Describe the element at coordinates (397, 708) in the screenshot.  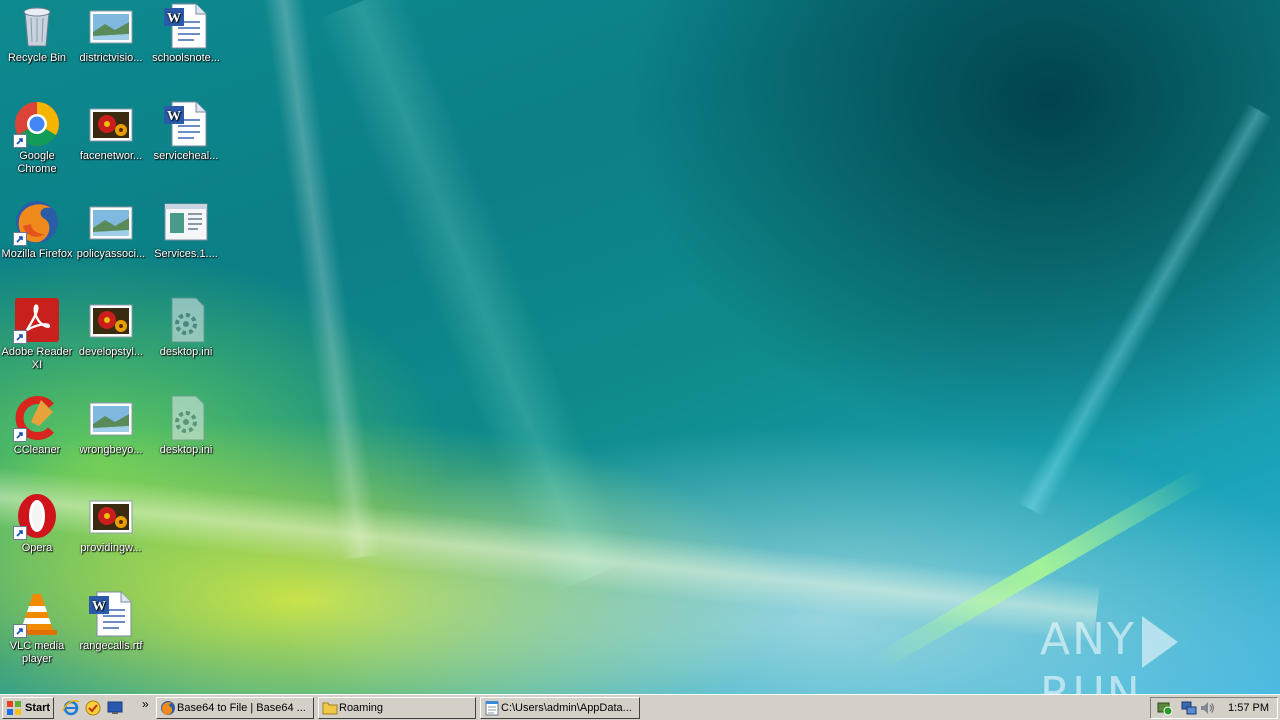
I see `taskbar-button-roaming: Roaming` at that location.